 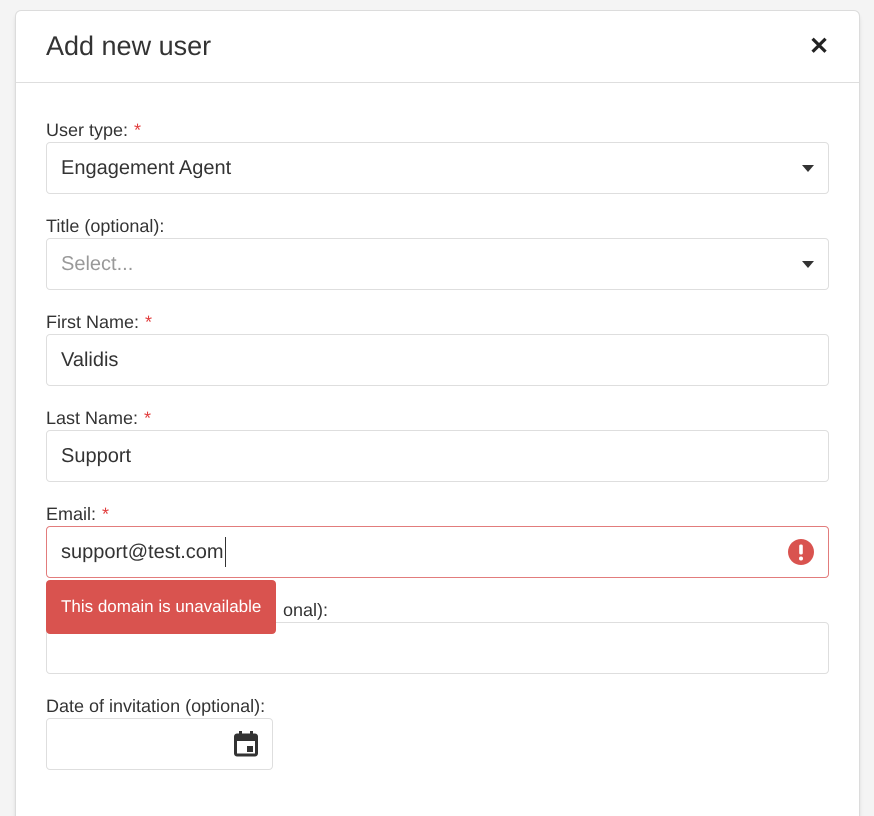 I want to click on field-label: Date of invitation (optional):, so click(x=156, y=706).